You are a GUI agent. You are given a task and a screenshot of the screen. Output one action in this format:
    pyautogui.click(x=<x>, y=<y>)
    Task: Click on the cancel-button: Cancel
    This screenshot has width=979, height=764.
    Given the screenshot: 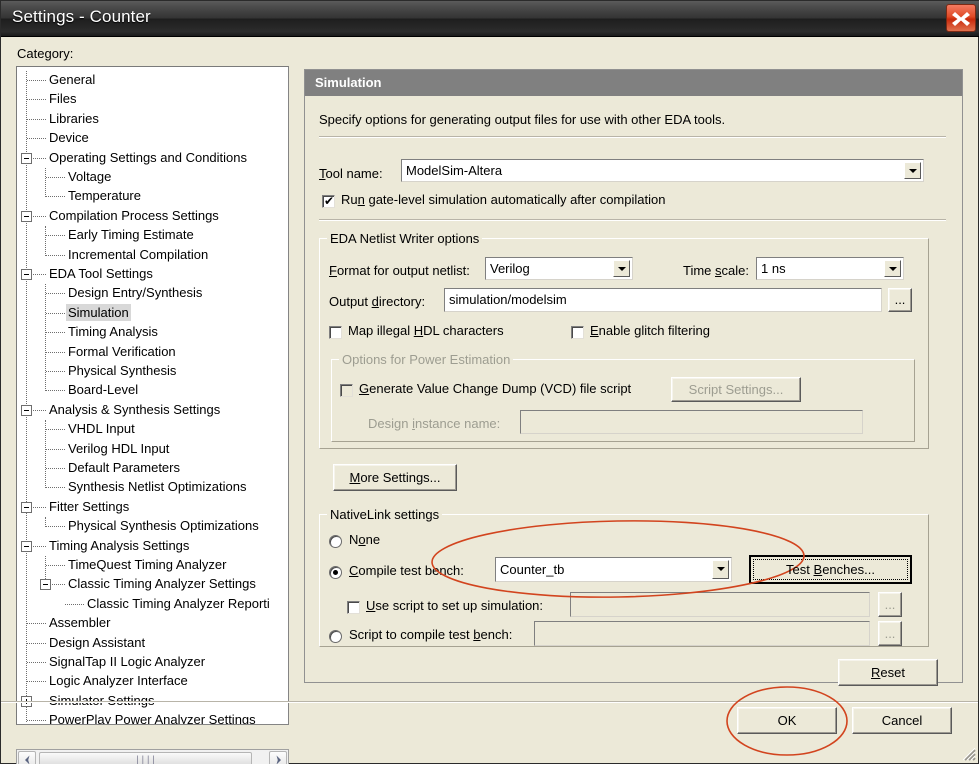 What is the action you would take?
    pyautogui.click(x=902, y=720)
    